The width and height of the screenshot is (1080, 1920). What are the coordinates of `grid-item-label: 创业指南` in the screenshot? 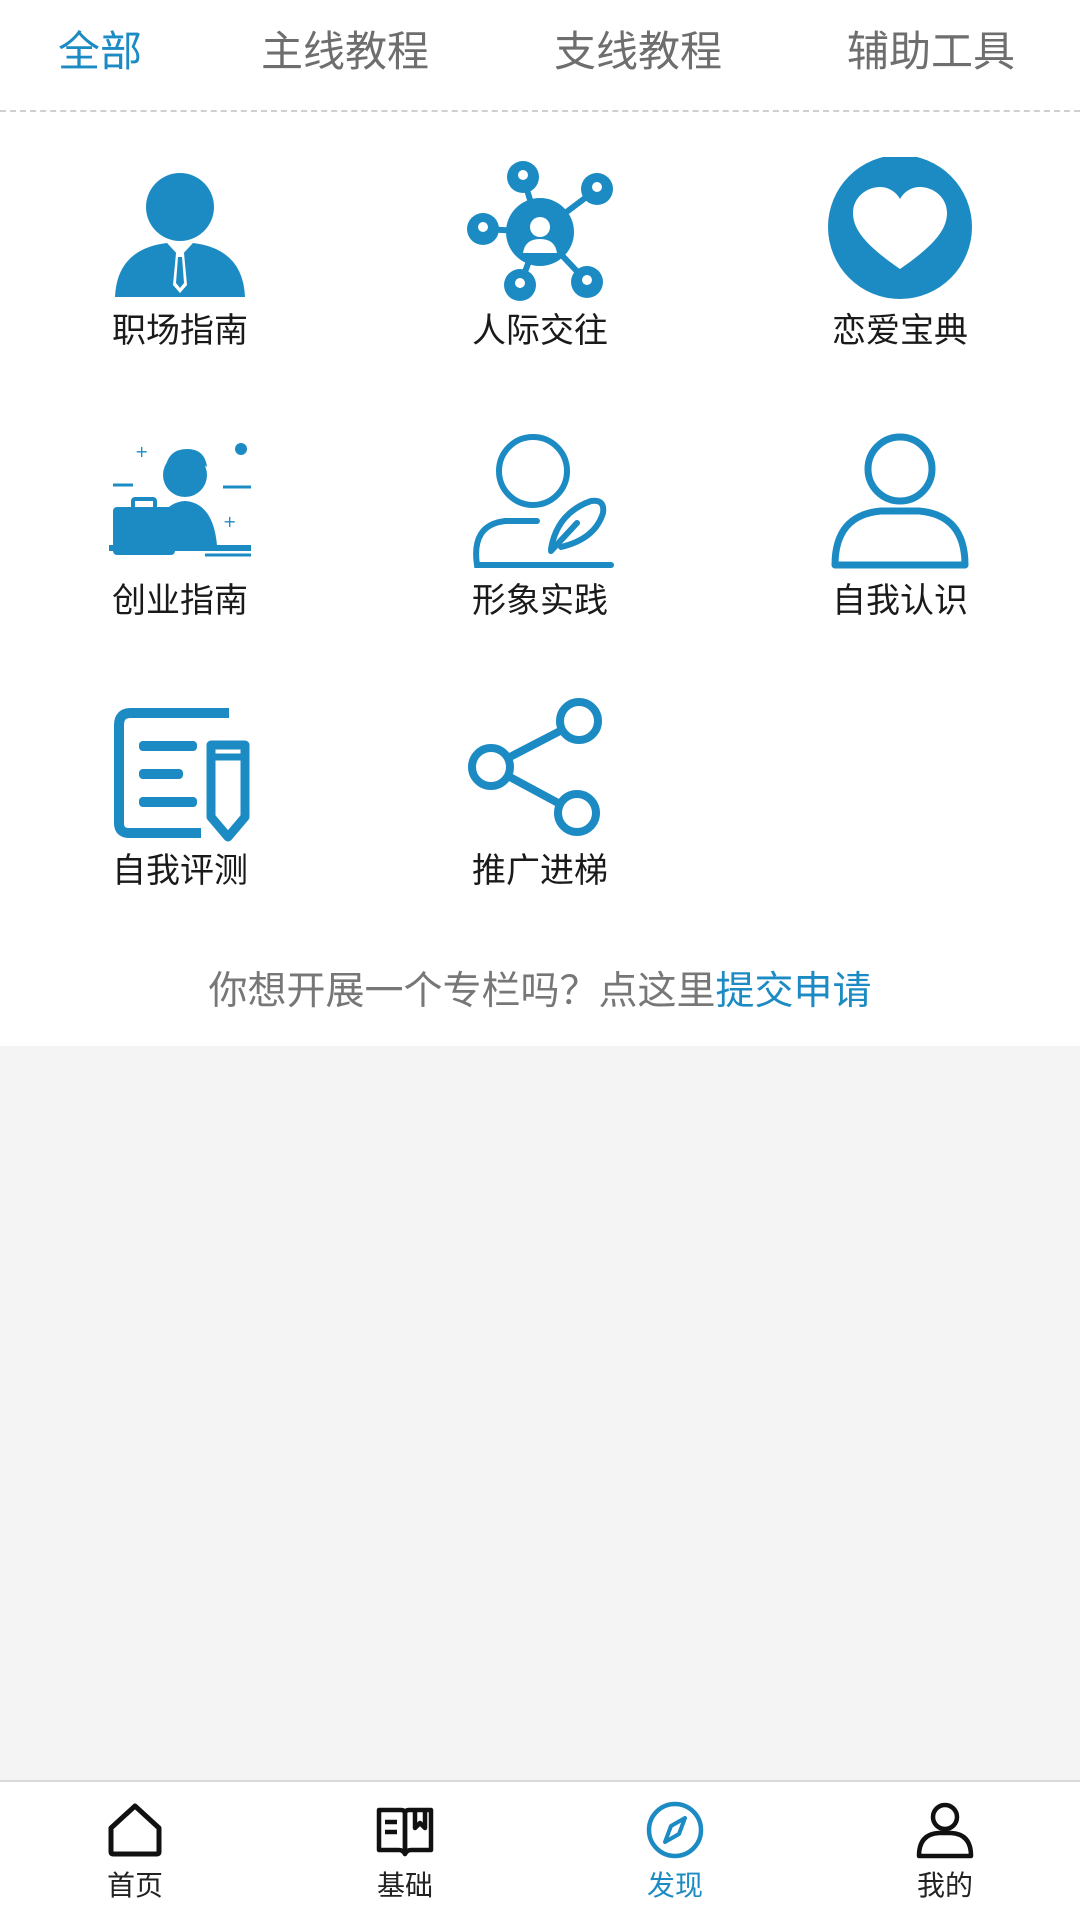 It's located at (180, 601).